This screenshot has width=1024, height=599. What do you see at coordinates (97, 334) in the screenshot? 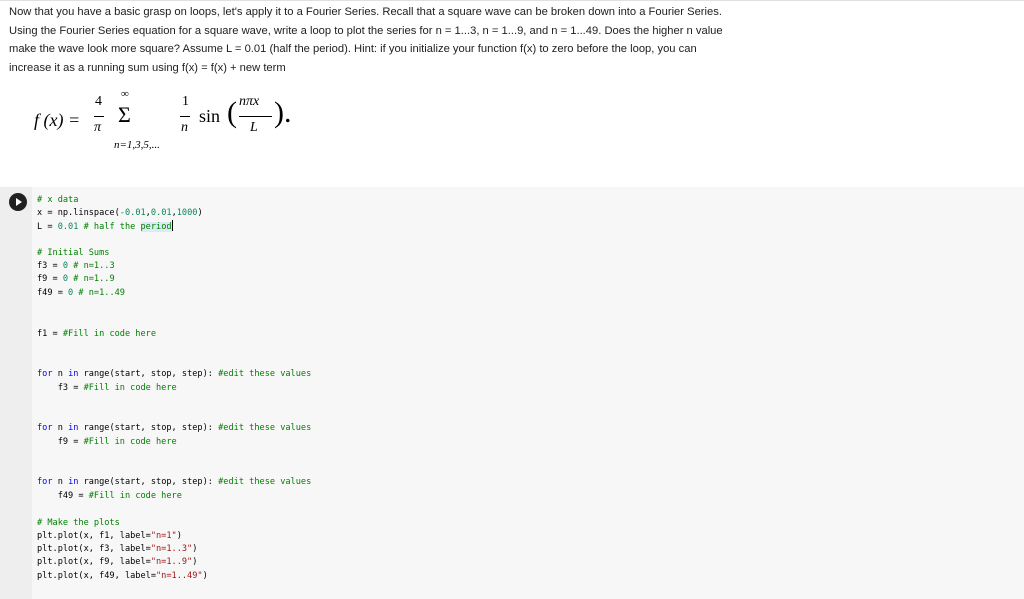
I see `code-line-f1: f1 = #Fill in code here` at bounding box center [97, 334].